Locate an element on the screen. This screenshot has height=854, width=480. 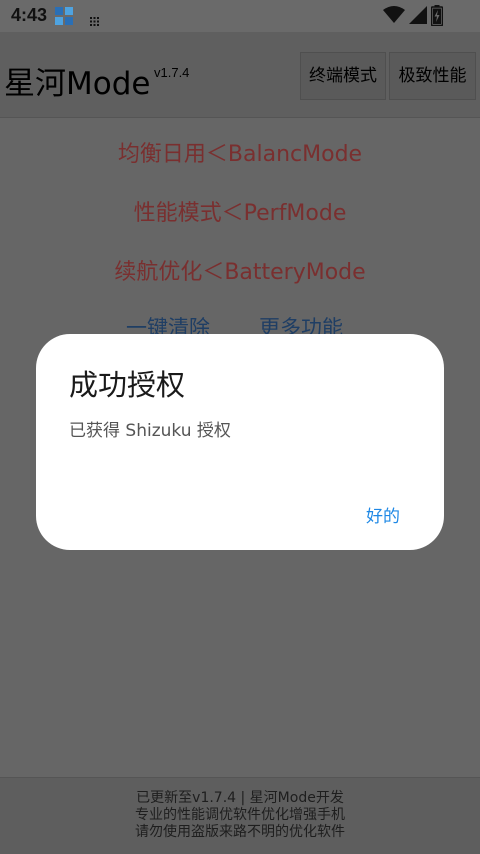
balance-mode-option: 均衡日用＜BalancMode is located at coordinates (240, 152).